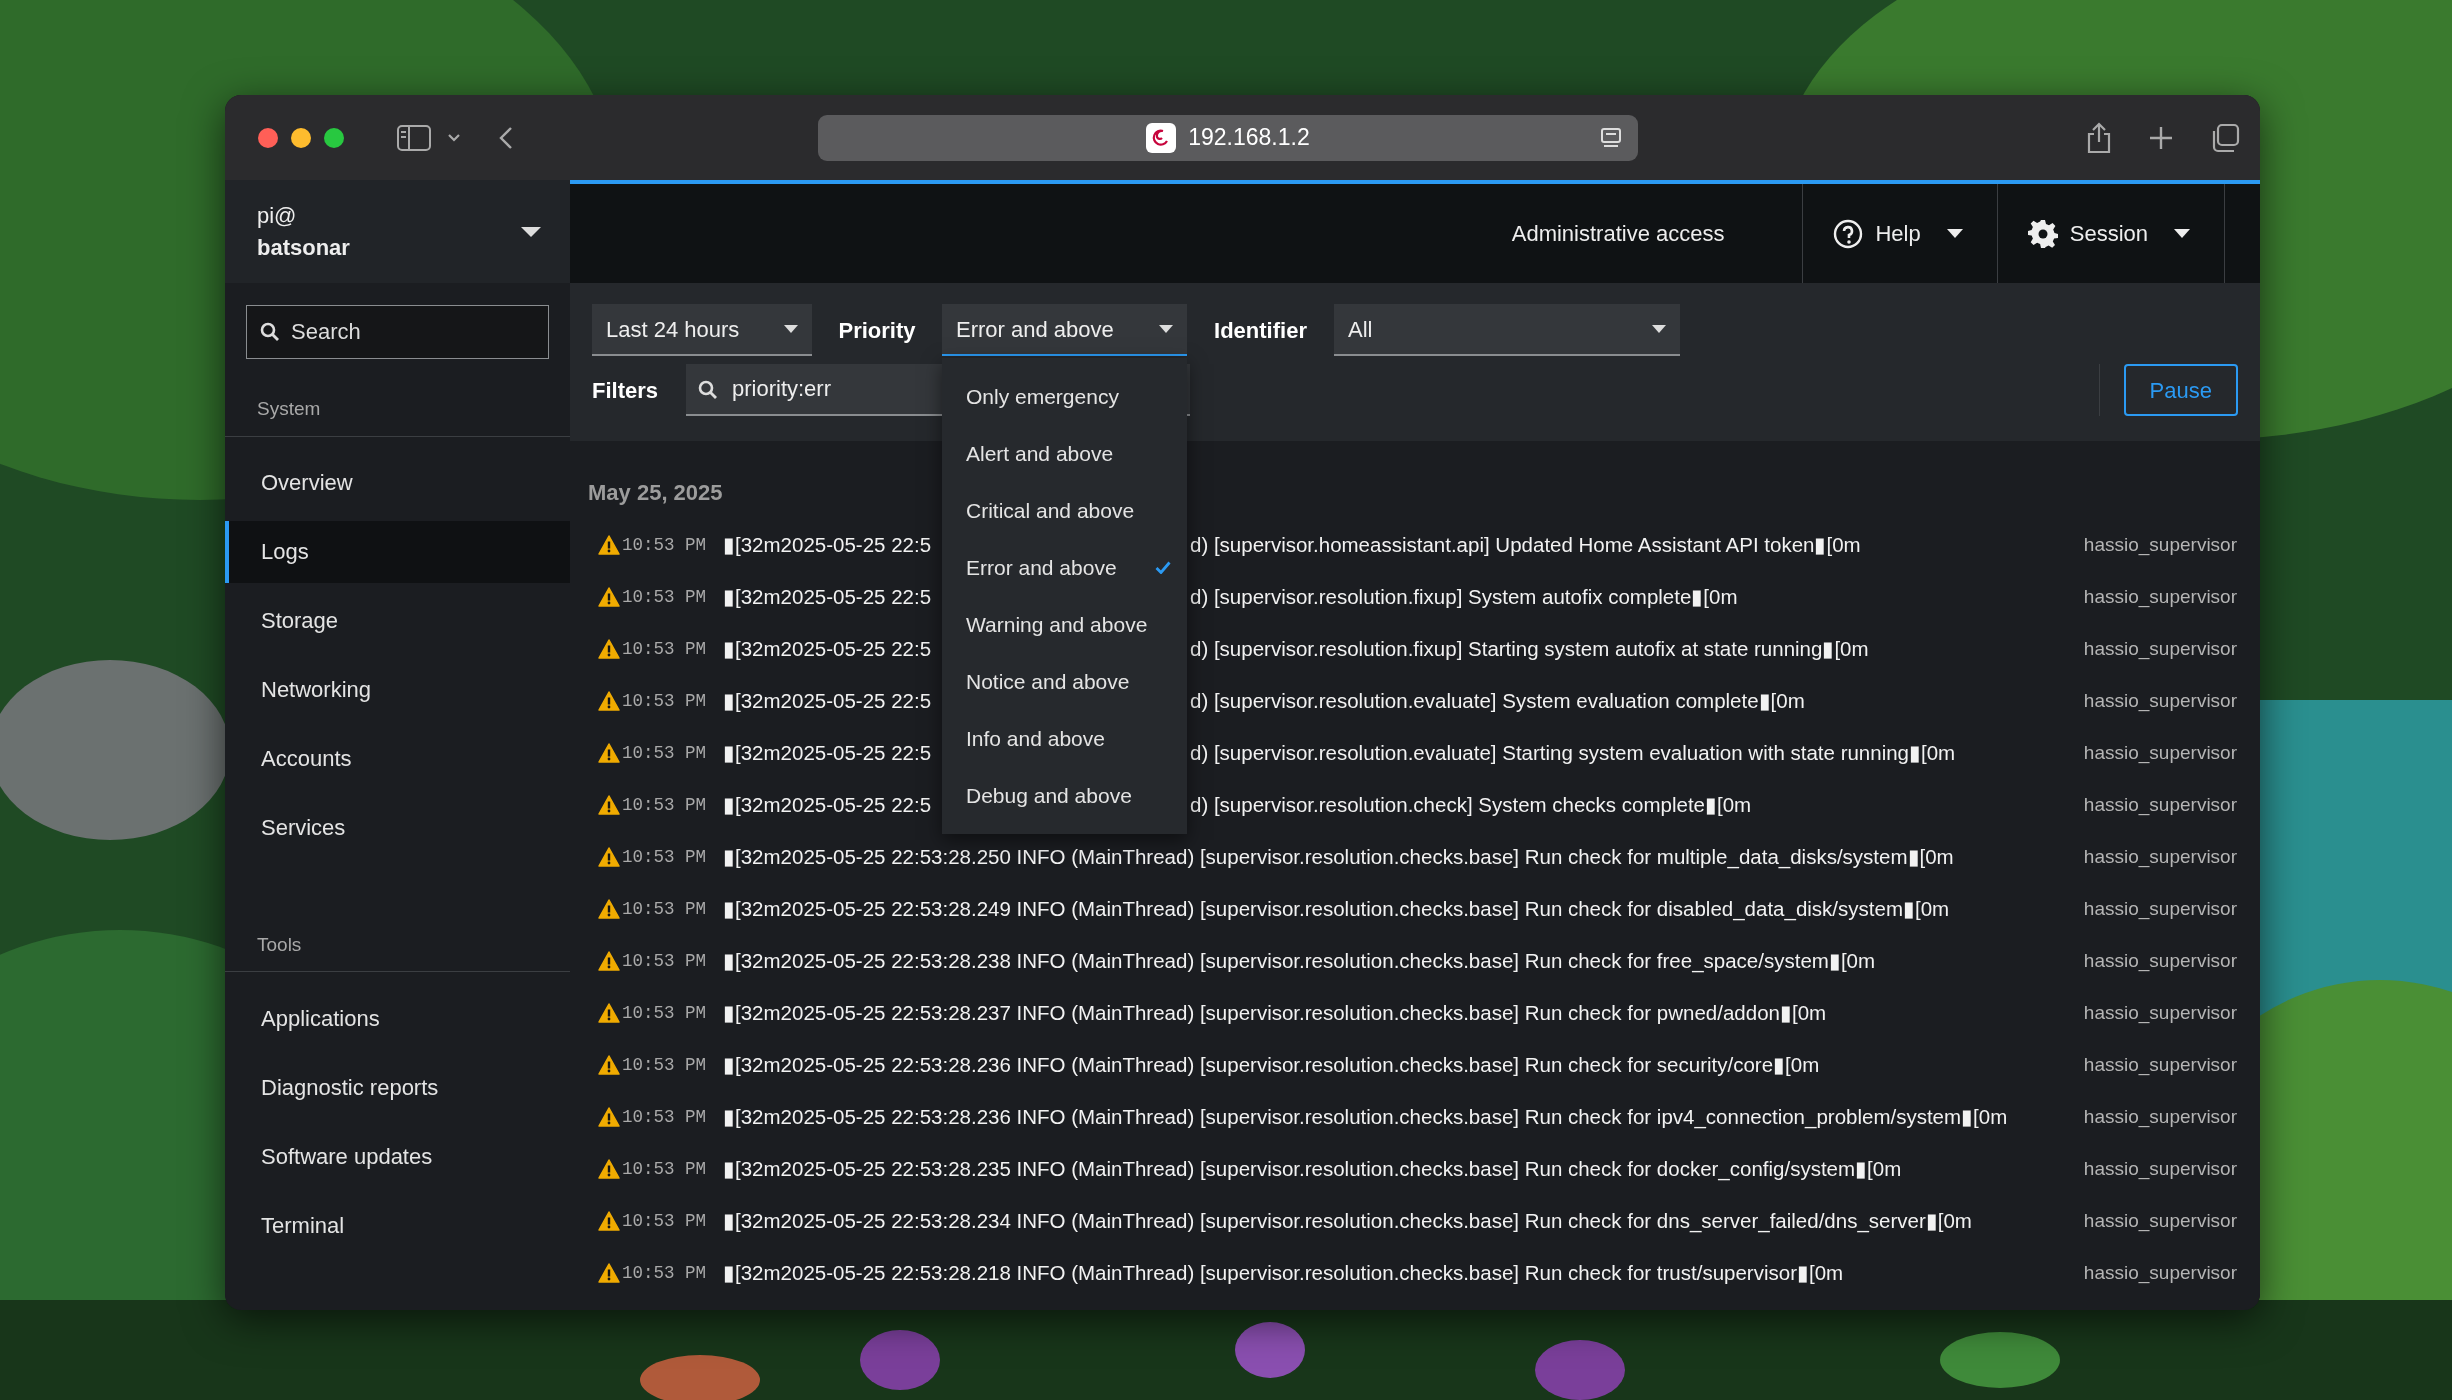  I want to click on date-heading: May 25, 2025, so click(655, 492).